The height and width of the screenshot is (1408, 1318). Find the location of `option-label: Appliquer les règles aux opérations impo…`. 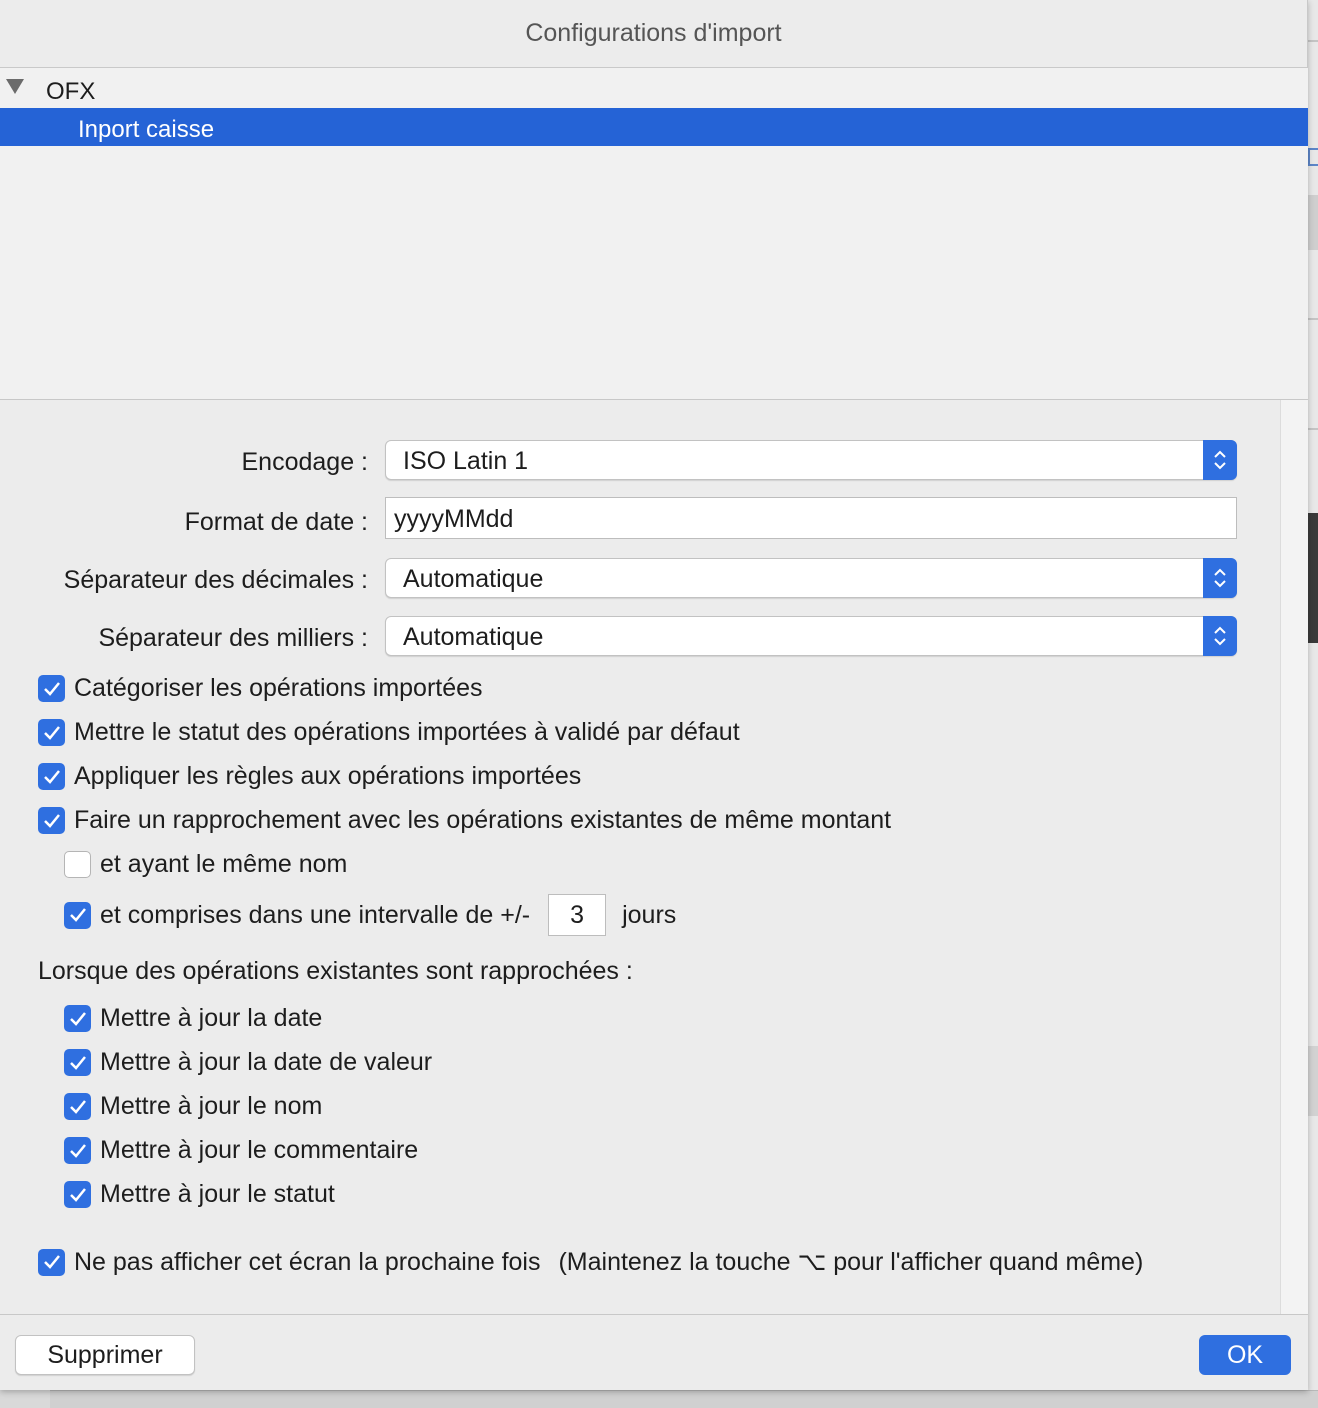

option-label: Appliquer les règles aux opérations impo… is located at coordinates (328, 776).